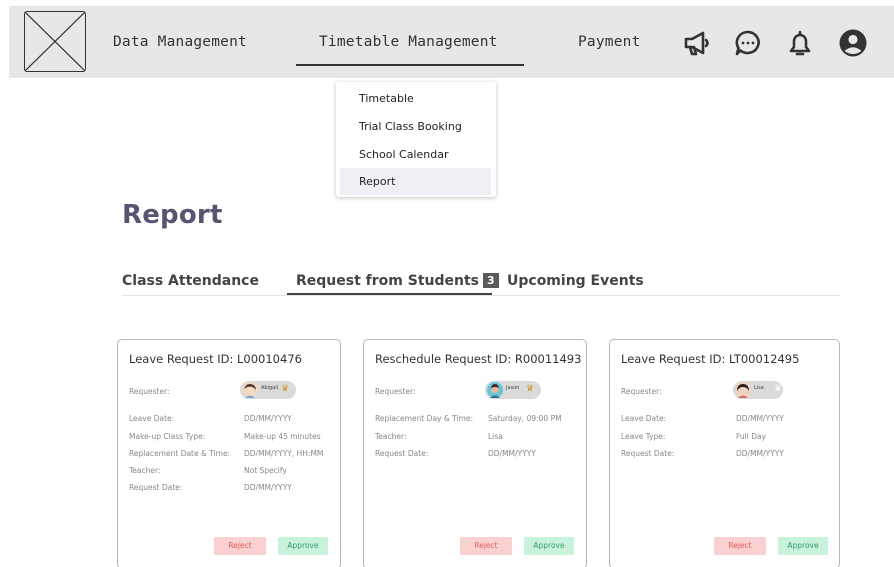  I want to click on requester-chip: Lisa ♛, so click(758, 390).